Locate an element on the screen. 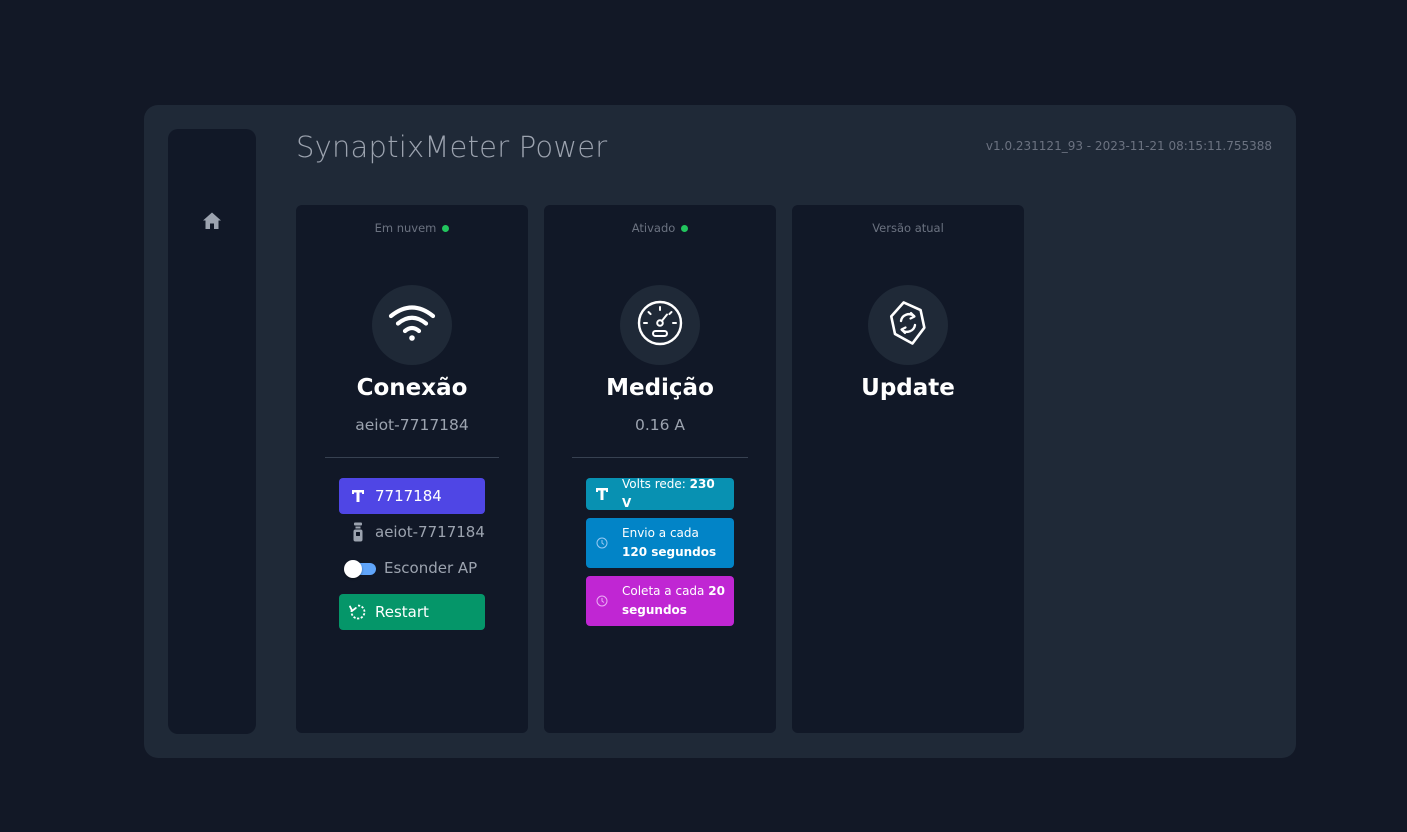 The width and height of the screenshot is (1407, 832). restart-label: Restart is located at coordinates (402, 612).